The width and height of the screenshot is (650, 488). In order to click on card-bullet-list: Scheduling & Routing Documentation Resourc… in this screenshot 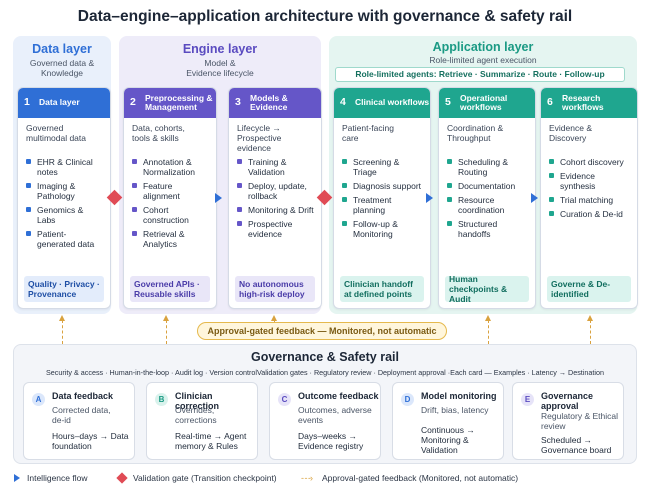, I will do `click(488, 198)`.